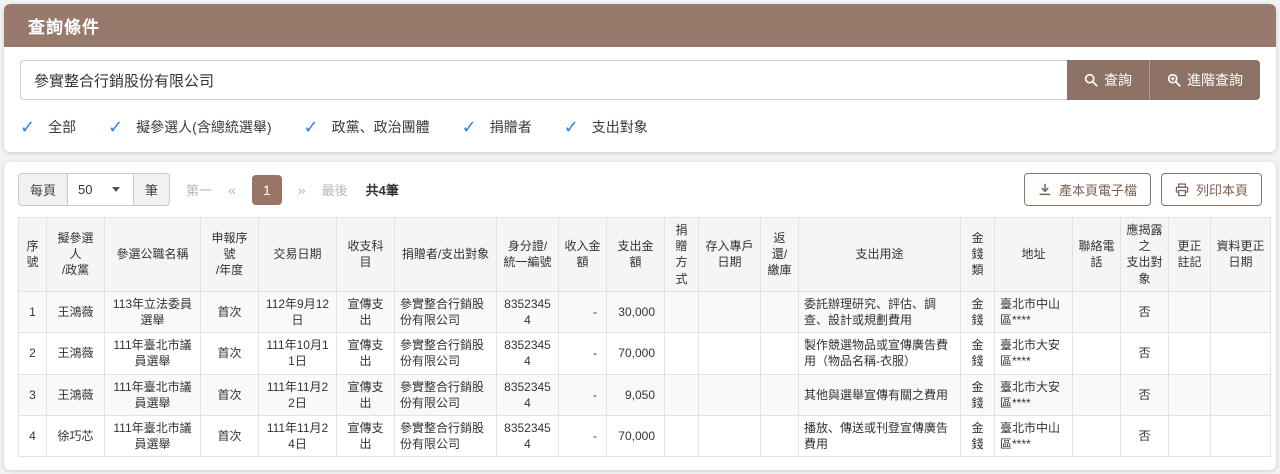  Describe the element at coordinates (101, 189) in the screenshot. I see `per-page-select: 50` at that location.